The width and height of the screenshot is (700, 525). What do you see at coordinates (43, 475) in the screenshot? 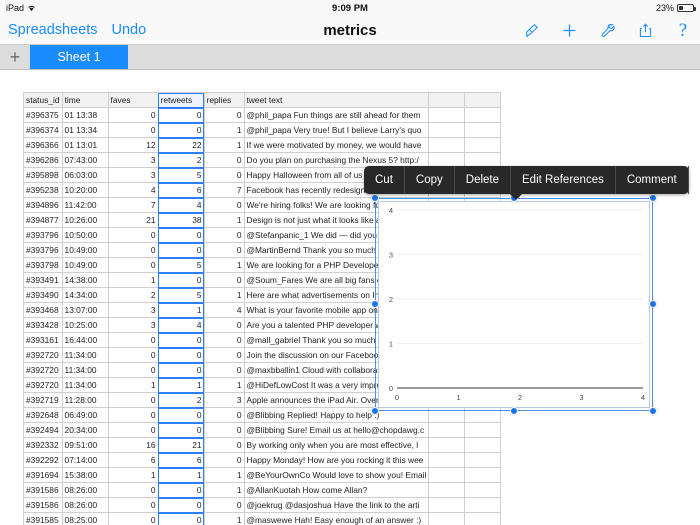
I see `cell-status_id: #391694` at bounding box center [43, 475].